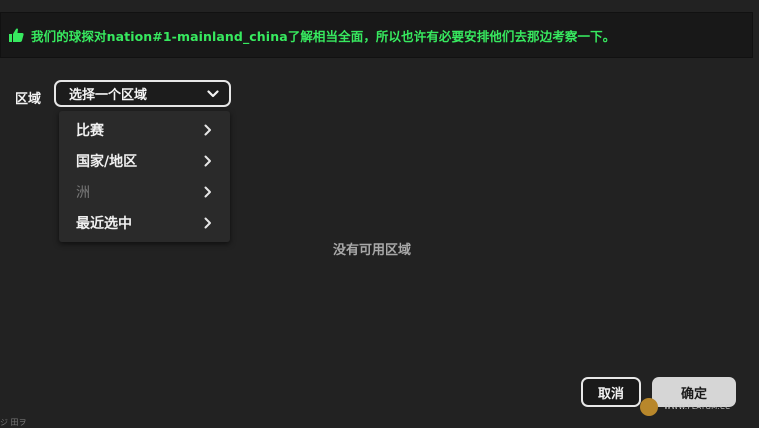 Image resolution: width=759 pixels, height=428 pixels. What do you see at coordinates (611, 392) in the screenshot?
I see `cancel-button: 取消` at bounding box center [611, 392].